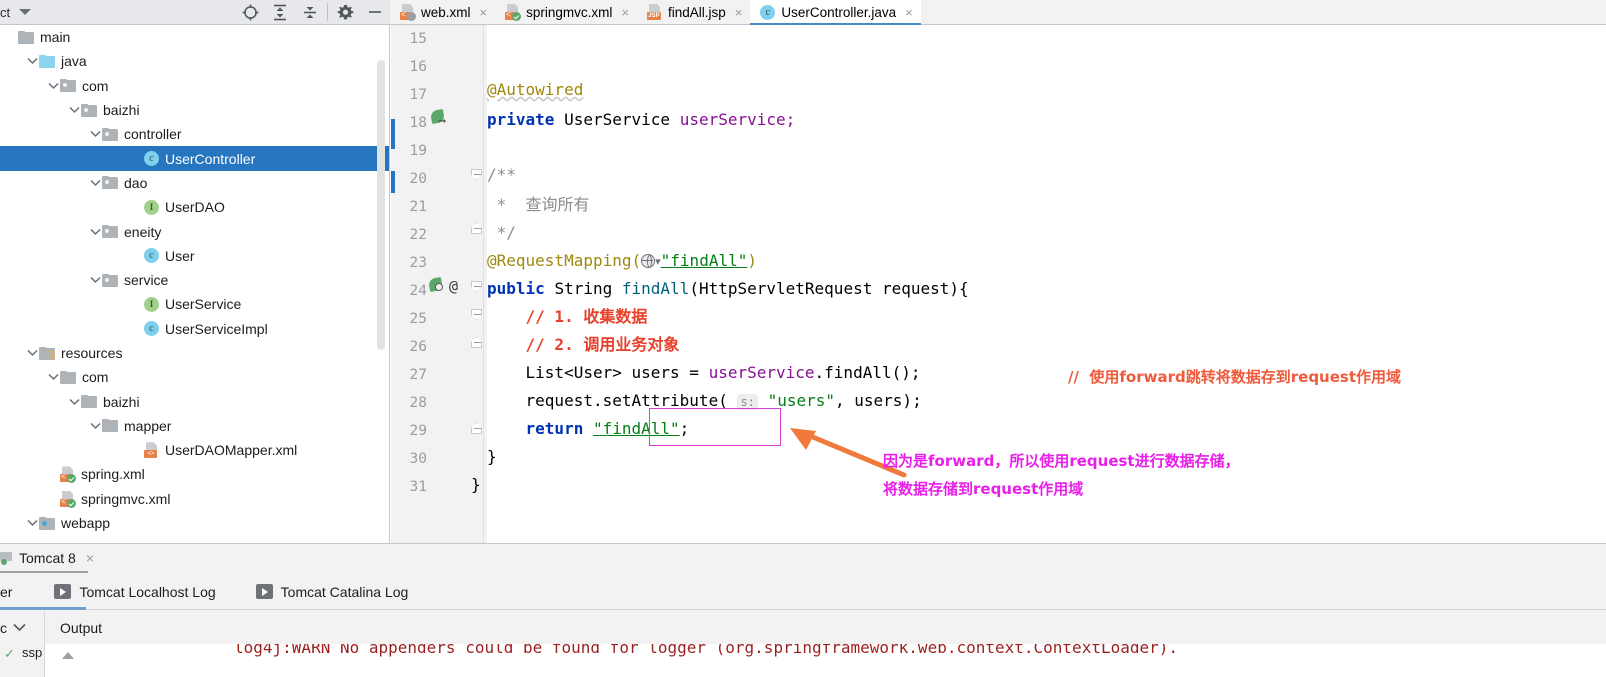  What do you see at coordinates (194, 426) in the screenshot?
I see `tree-item-mapper: mapper` at bounding box center [194, 426].